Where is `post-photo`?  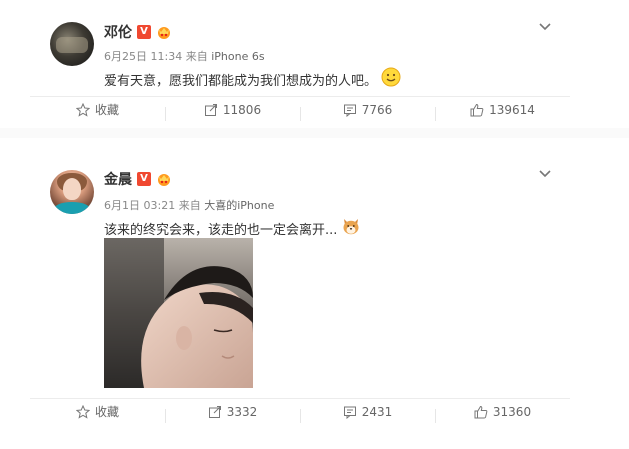 post-photo is located at coordinates (178, 313).